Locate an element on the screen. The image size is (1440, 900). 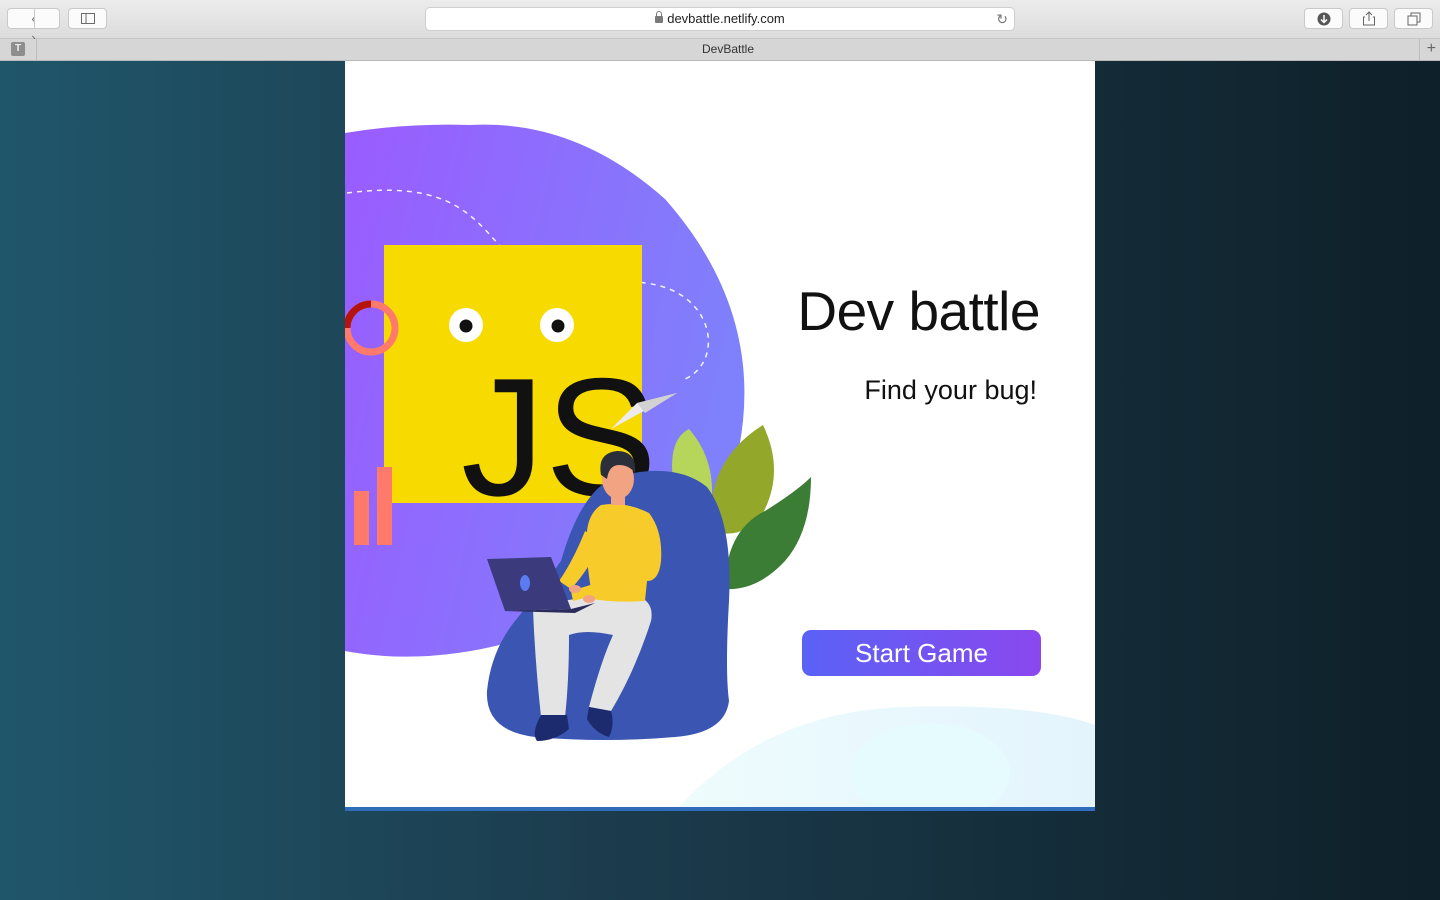
share-icon is located at coordinates (1368, 18).